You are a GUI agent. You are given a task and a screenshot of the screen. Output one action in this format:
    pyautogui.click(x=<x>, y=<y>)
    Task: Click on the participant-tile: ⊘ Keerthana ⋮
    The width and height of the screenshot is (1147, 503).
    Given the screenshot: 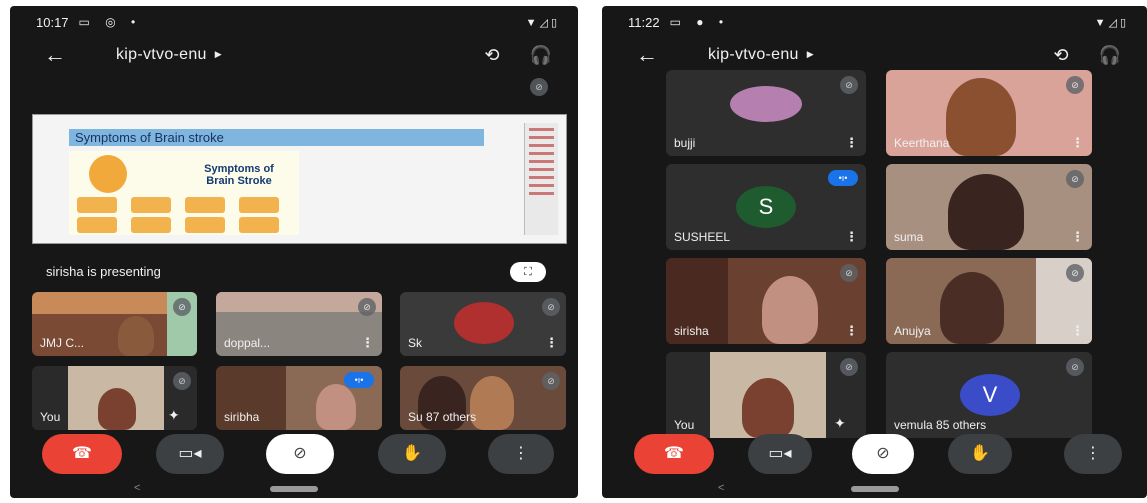 What is the action you would take?
    pyautogui.click(x=989, y=113)
    